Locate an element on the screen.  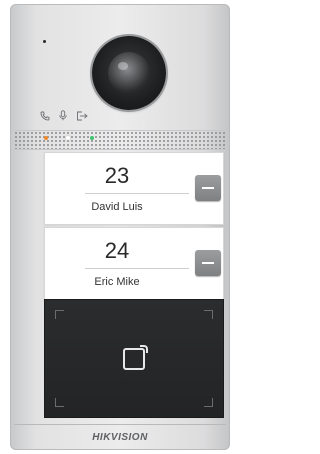
door-exit-icon is located at coordinates (82, 116).